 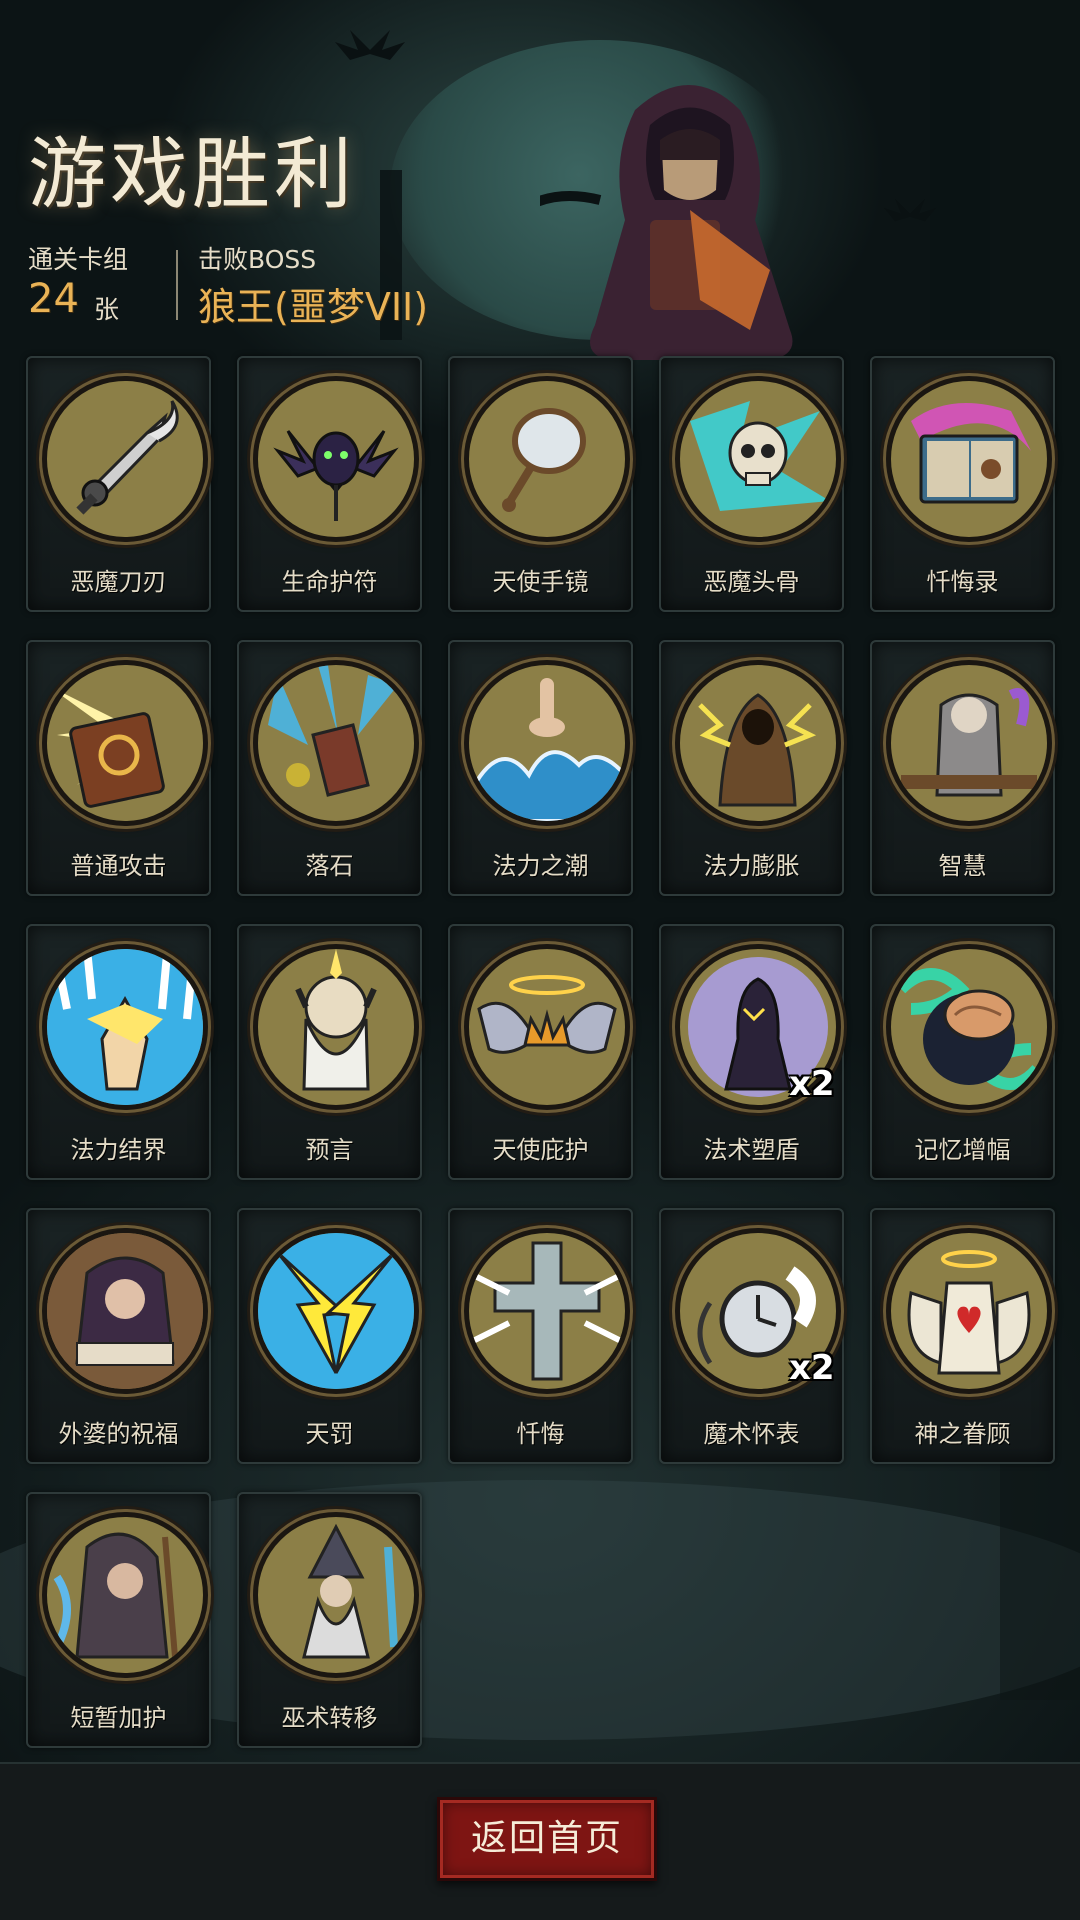 I want to click on deck-card: 预言, so click(x=329, y=1052).